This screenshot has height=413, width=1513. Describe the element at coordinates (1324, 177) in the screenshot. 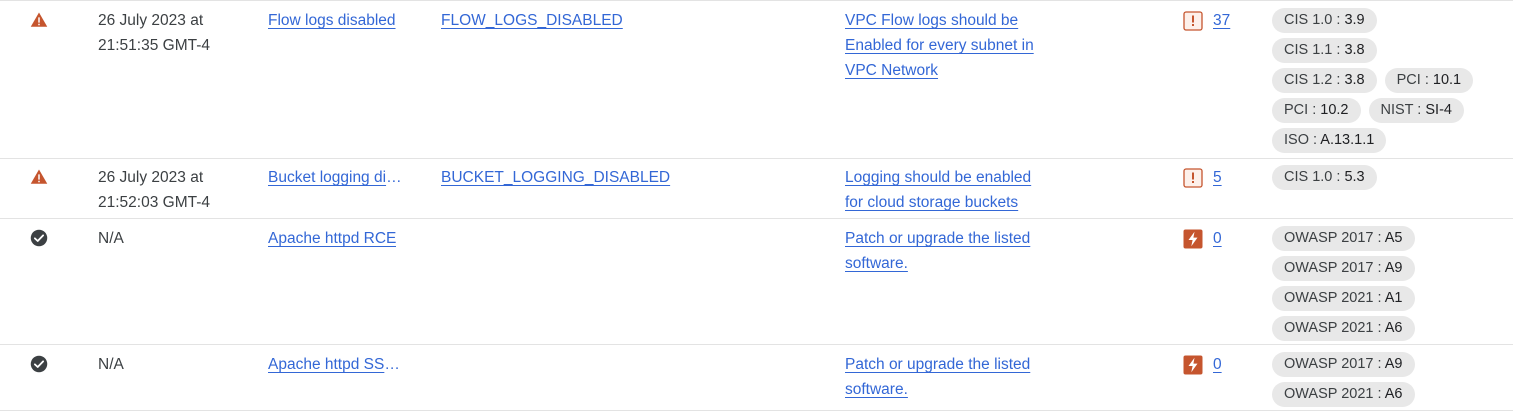

I see `compliance-chip: CIS 1.0 : 5.3` at that location.